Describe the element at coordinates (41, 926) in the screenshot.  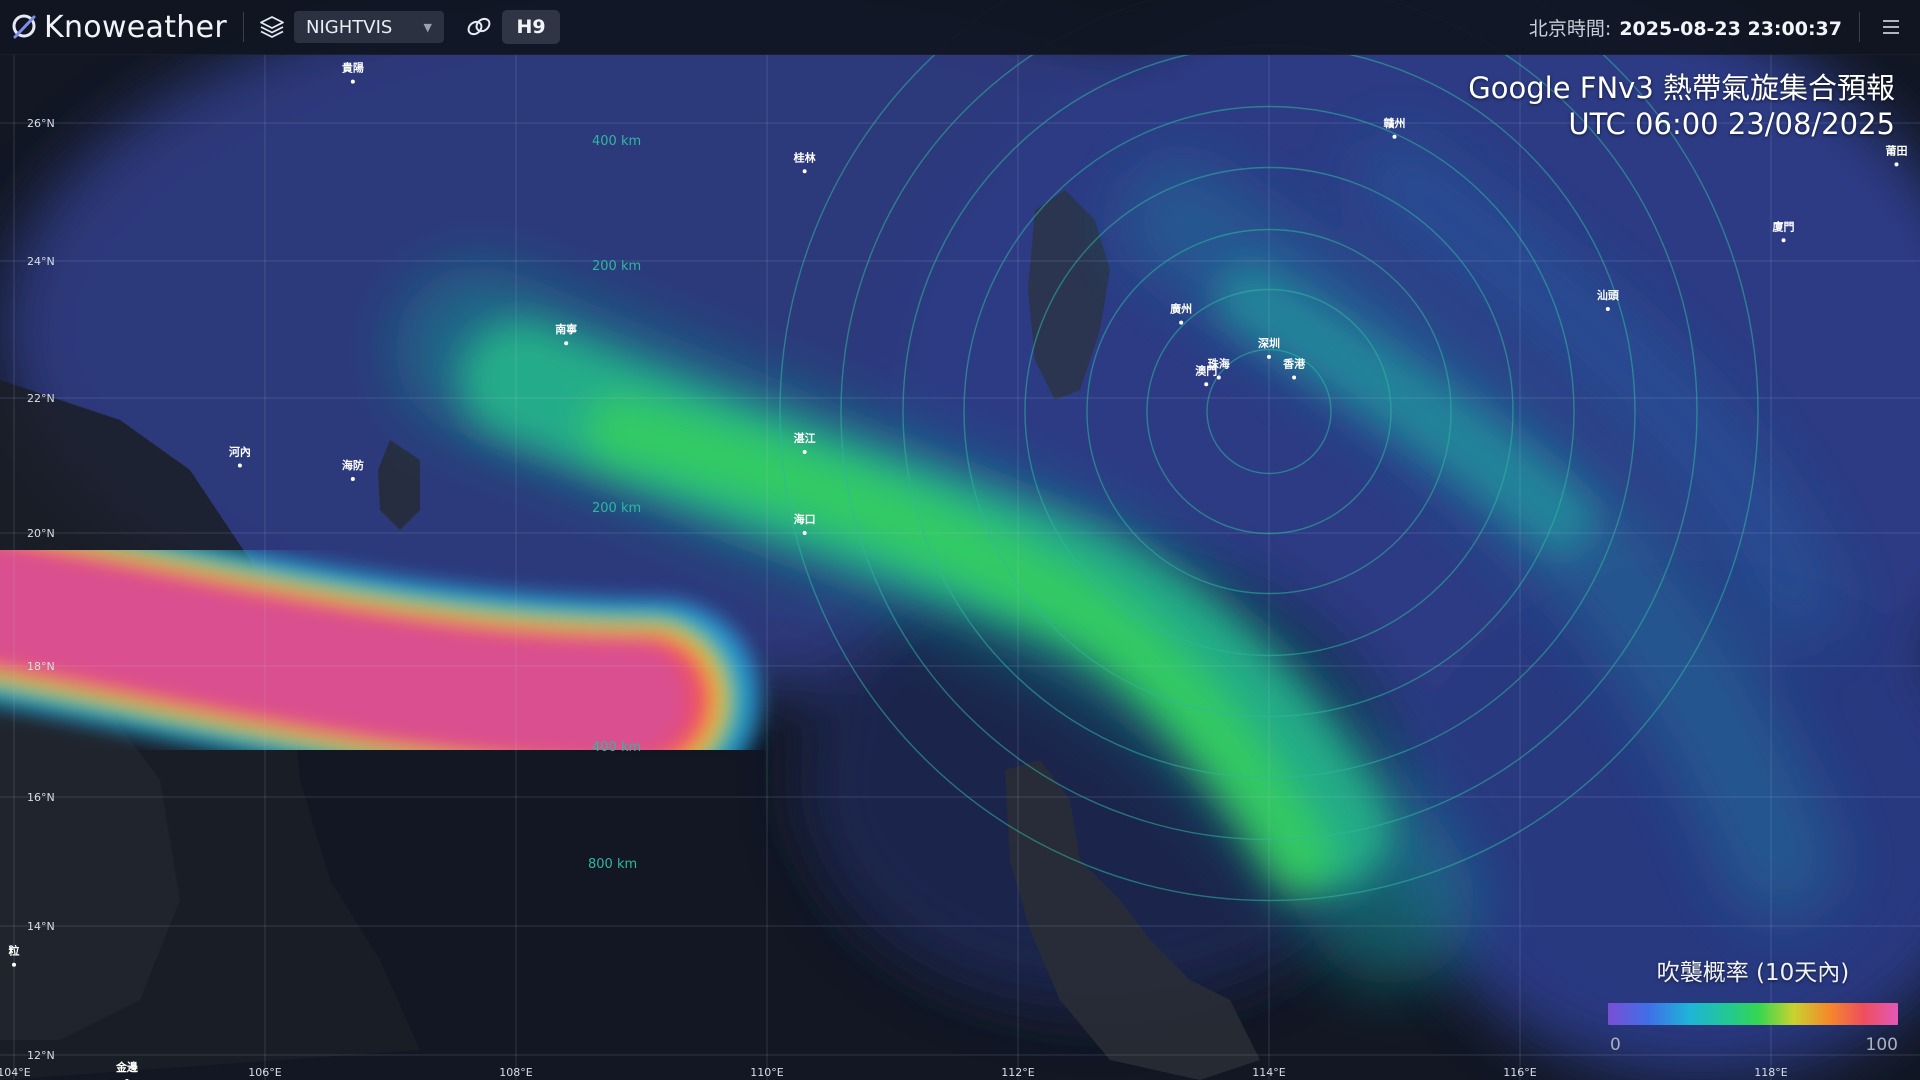
I see `lat-tick-label: 14°N` at that location.